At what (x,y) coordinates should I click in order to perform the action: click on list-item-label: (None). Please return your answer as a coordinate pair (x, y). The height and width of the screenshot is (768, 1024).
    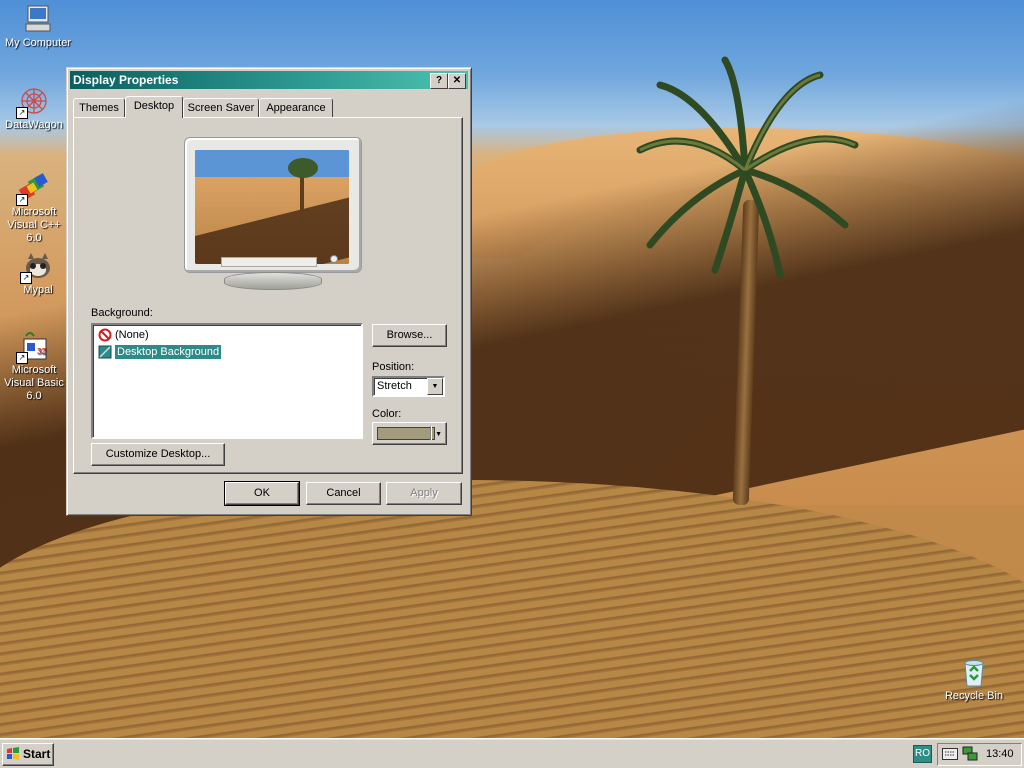
    Looking at the image, I should click on (132, 335).